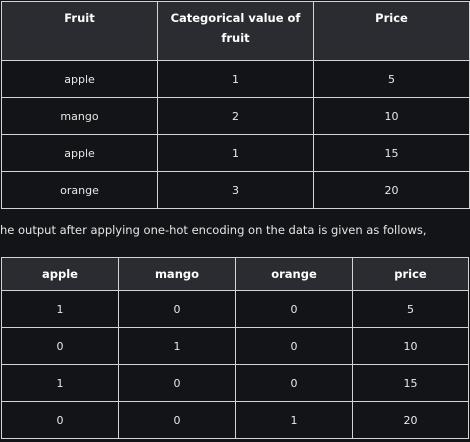 The width and height of the screenshot is (470, 442). I want to click on cell-categorical-value: 3, so click(235, 190).